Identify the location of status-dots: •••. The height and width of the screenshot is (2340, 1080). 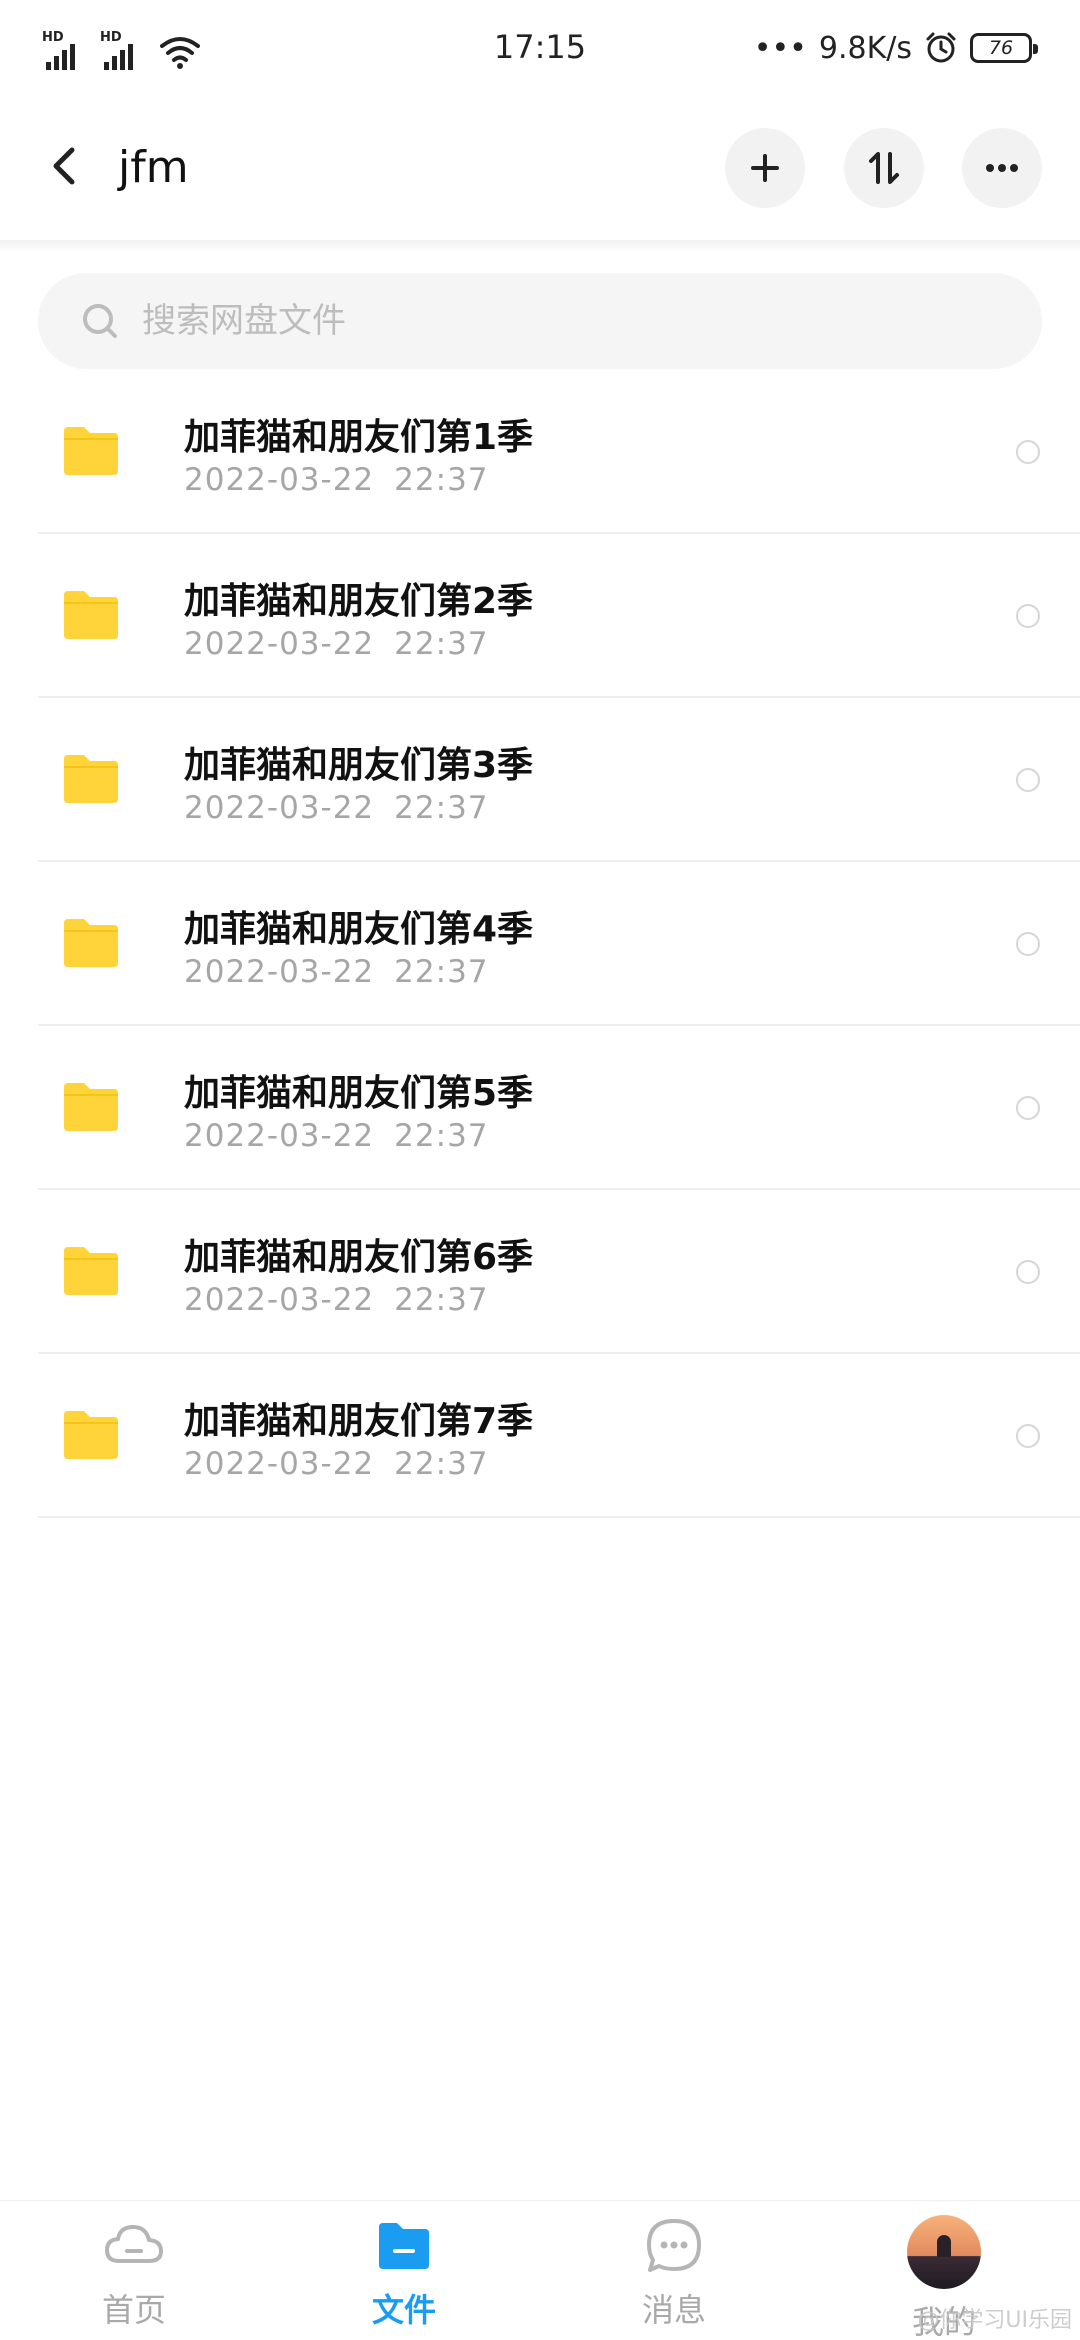
(780, 48).